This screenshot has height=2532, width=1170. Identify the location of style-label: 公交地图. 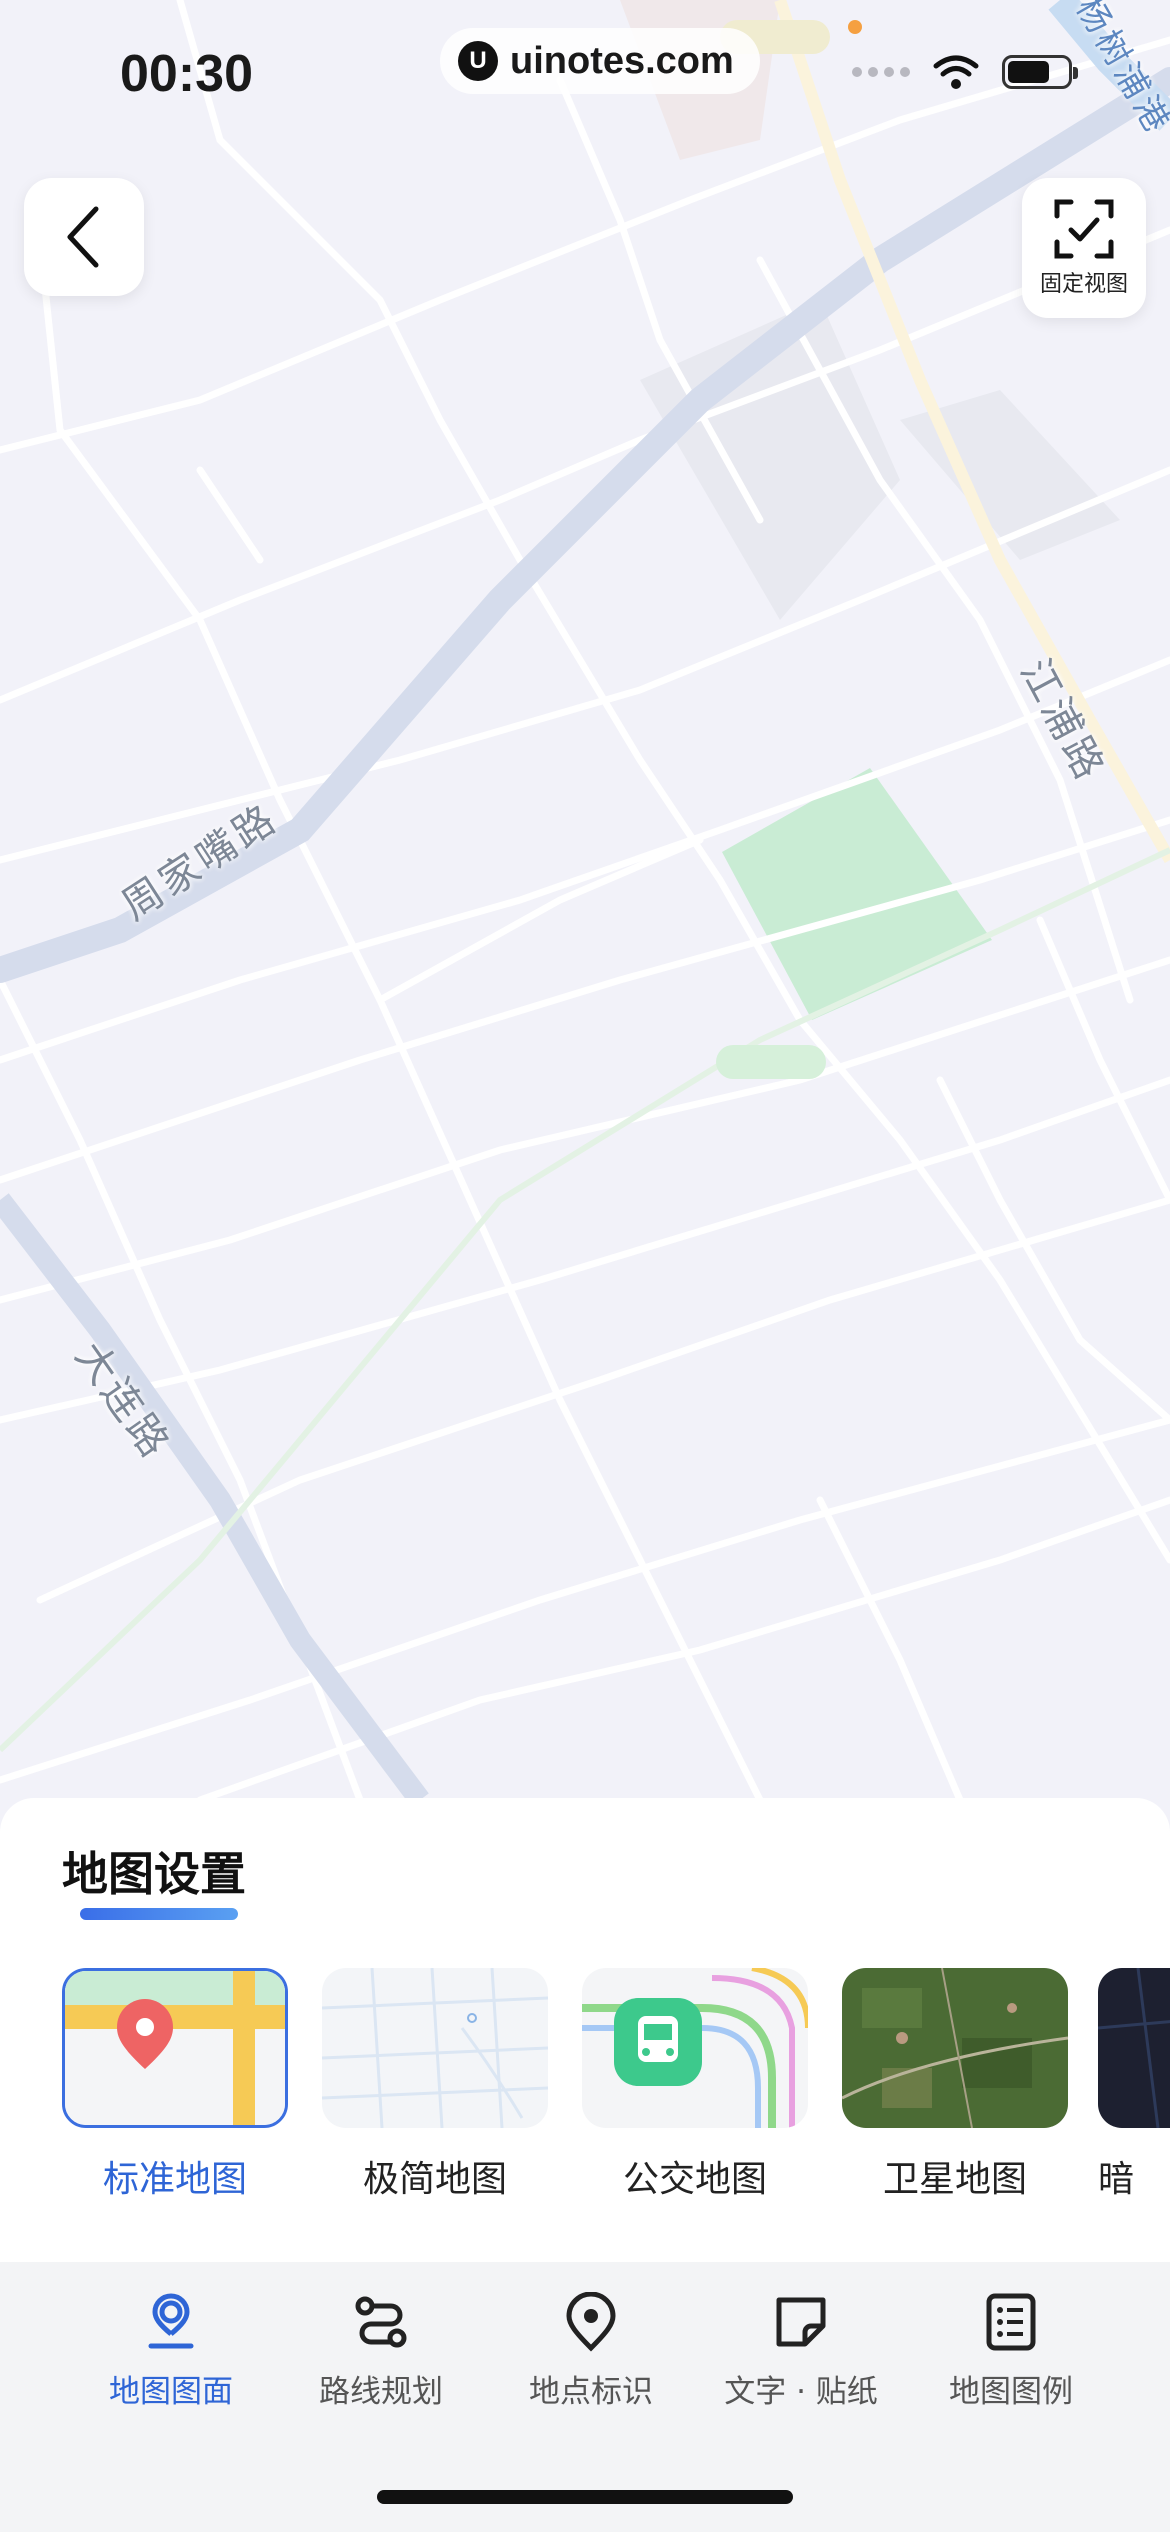
(694, 2179).